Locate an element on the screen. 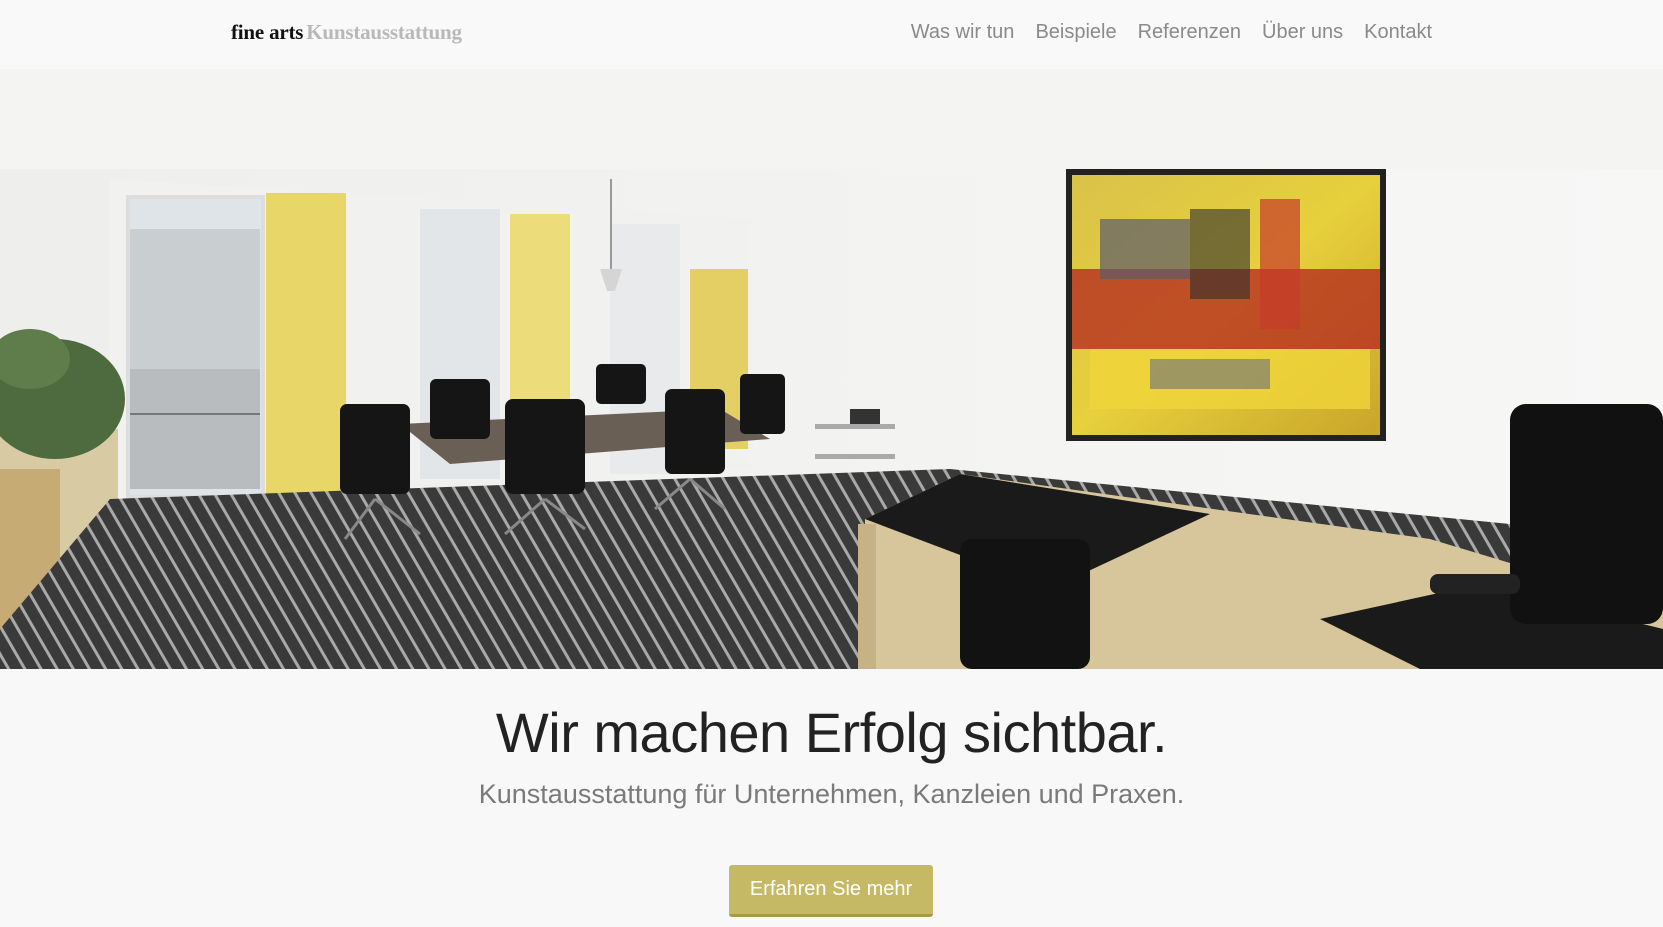  brand-logo: fine arts Kunstausstattung is located at coordinates (346, 32).